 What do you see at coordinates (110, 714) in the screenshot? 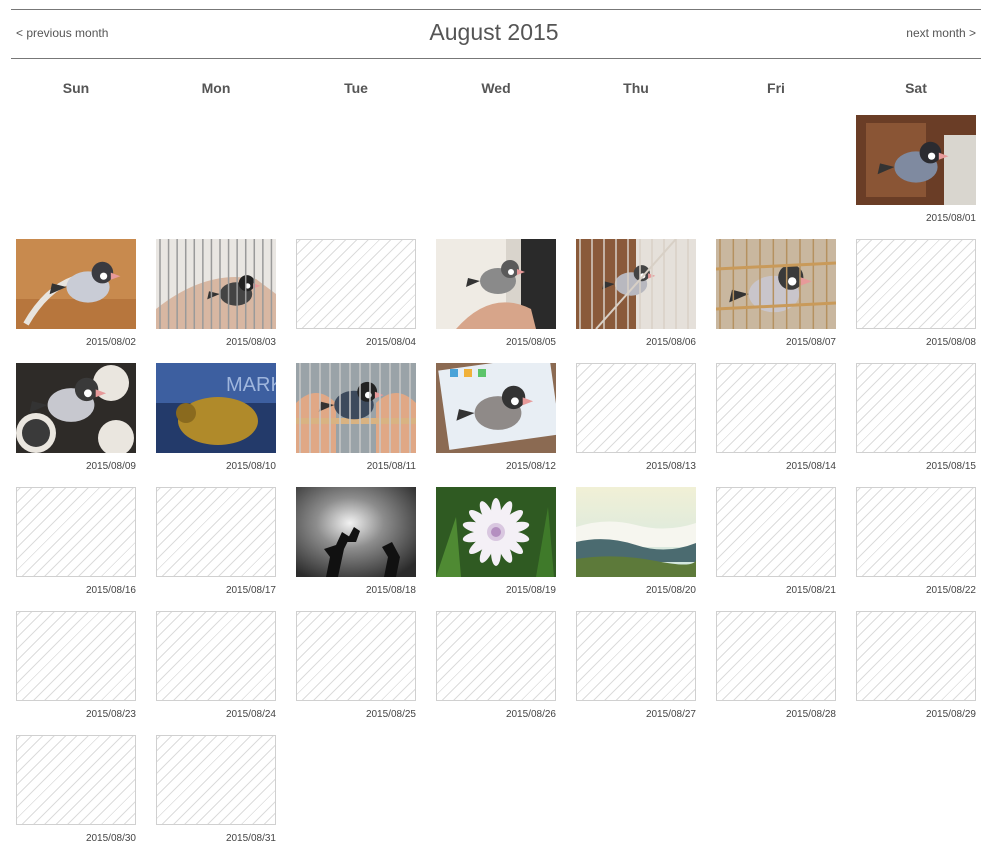
I see `day-date-label: 2015/08/23` at bounding box center [110, 714].